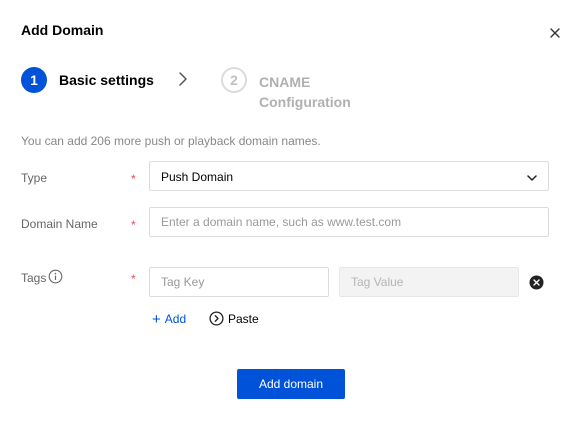 This screenshot has height=424, width=584. Describe the element at coordinates (55, 279) in the screenshot. I see `info-circle-icon` at that location.